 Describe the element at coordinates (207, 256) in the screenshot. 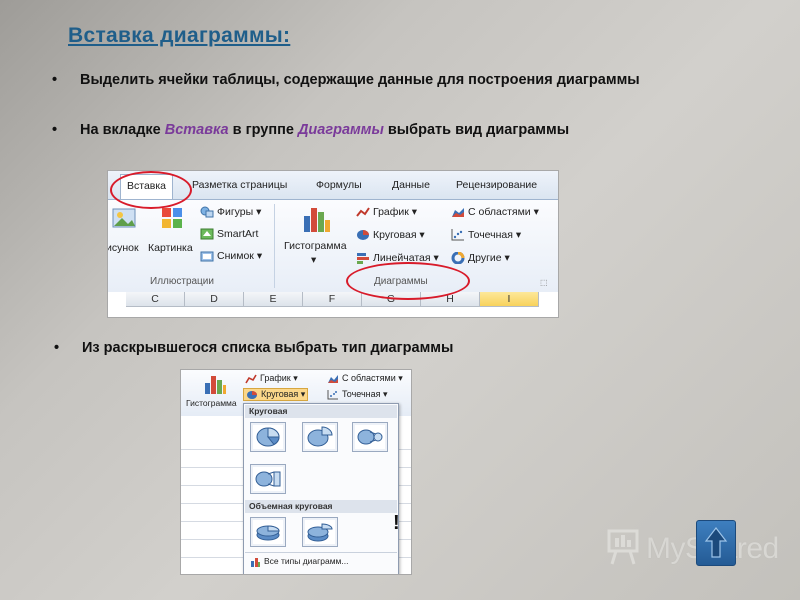

I see `screenshot-icon` at that location.